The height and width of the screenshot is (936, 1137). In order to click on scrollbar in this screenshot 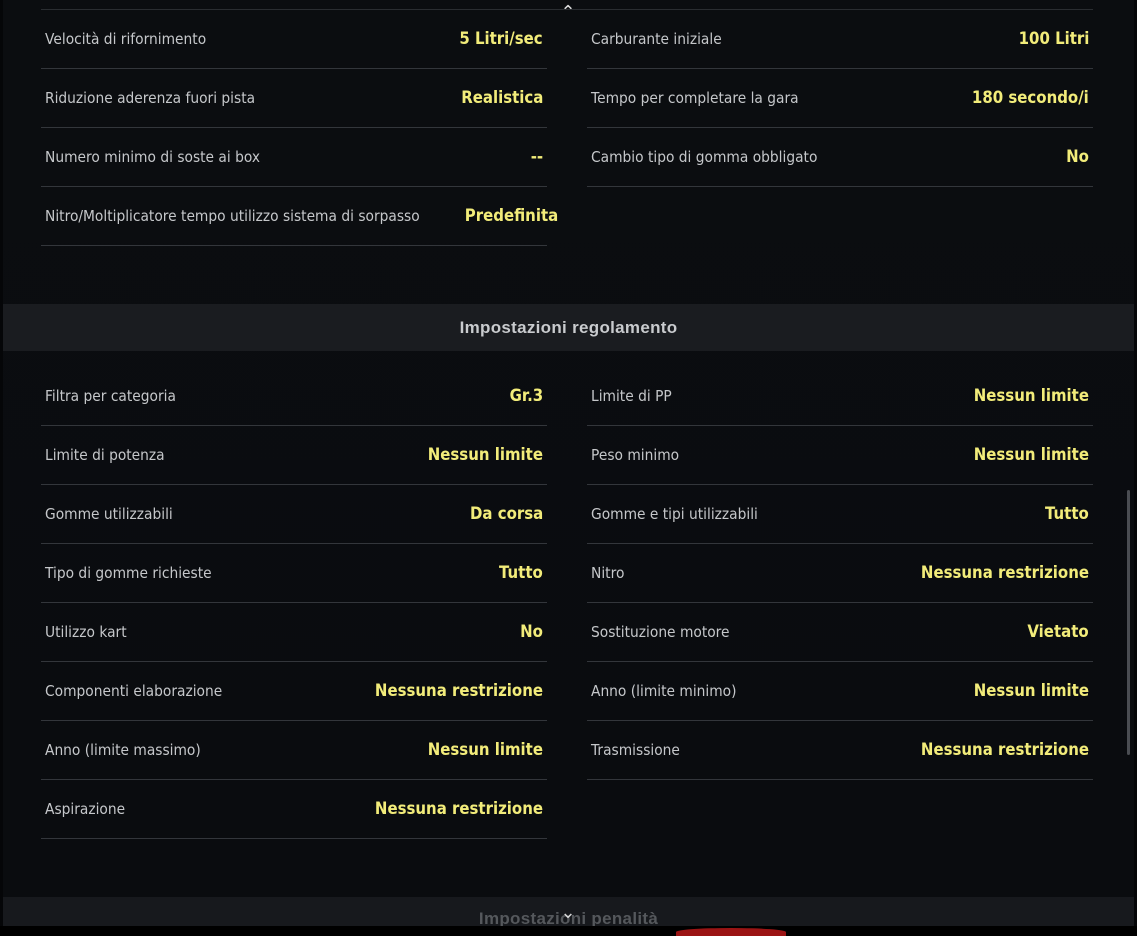, I will do `click(1128, 622)`.